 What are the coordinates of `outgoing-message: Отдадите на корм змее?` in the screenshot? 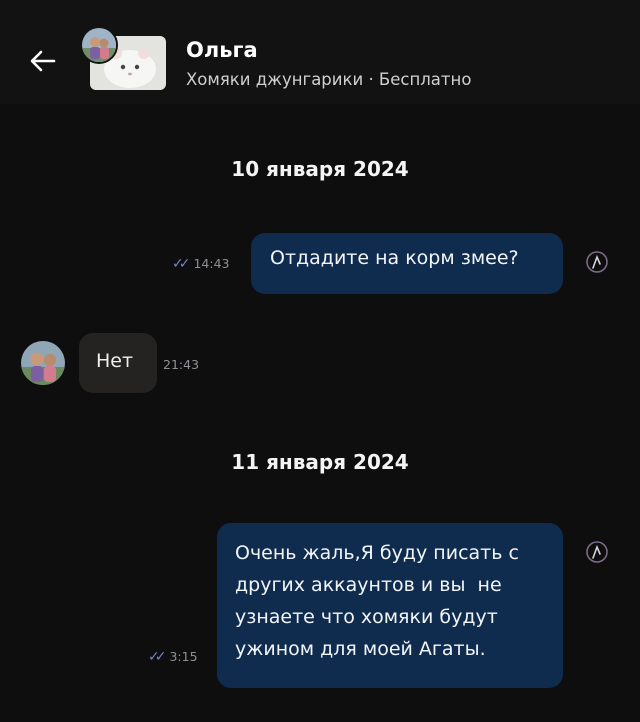 It's located at (407, 263).